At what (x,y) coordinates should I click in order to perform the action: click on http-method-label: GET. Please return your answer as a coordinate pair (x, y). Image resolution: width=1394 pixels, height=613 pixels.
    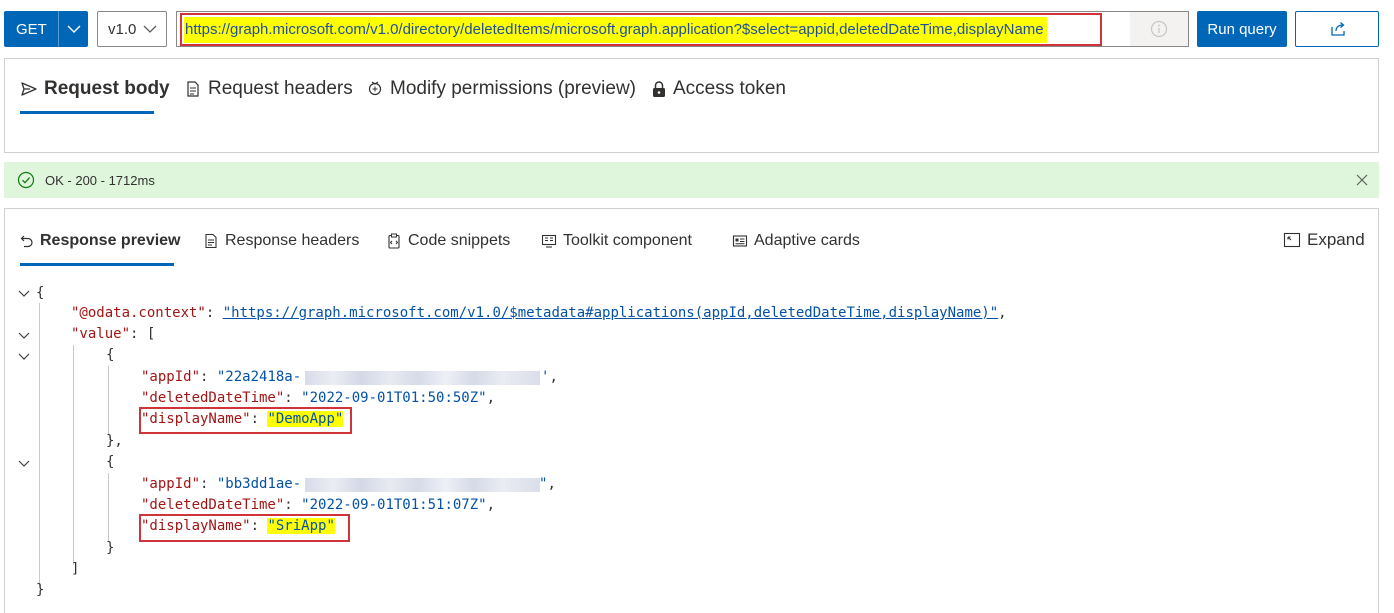
    Looking at the image, I should click on (31, 29).